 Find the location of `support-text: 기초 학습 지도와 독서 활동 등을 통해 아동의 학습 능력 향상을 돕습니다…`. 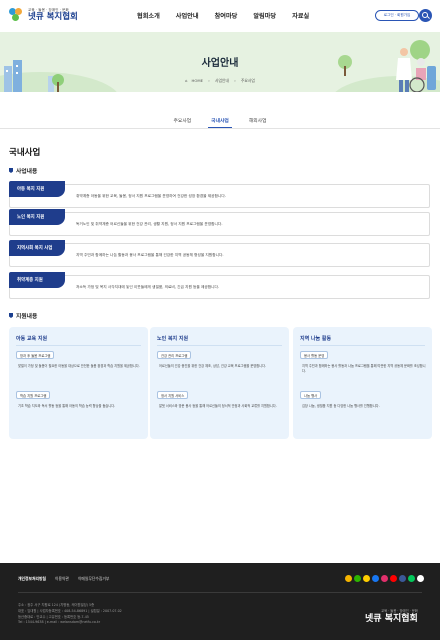

support-text: 기초 학습 지도와 독서 활동 등을 통해 아동의 학습 능력 향상을 돕습니다… is located at coordinates (67, 406).